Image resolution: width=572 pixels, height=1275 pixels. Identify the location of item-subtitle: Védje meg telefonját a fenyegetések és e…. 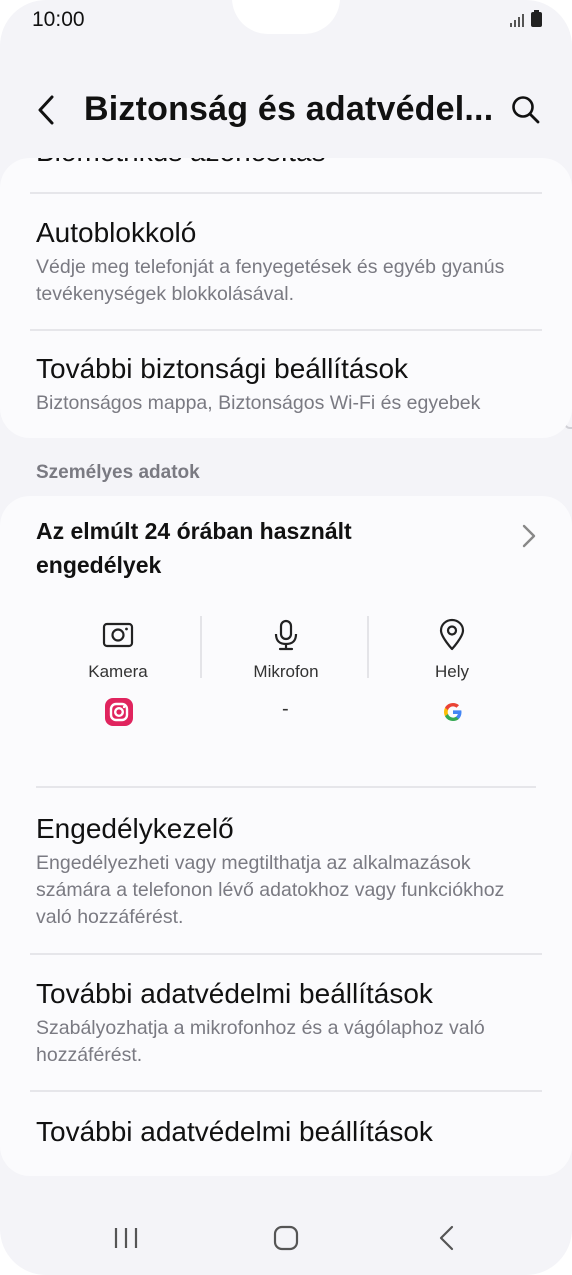
(270, 280).